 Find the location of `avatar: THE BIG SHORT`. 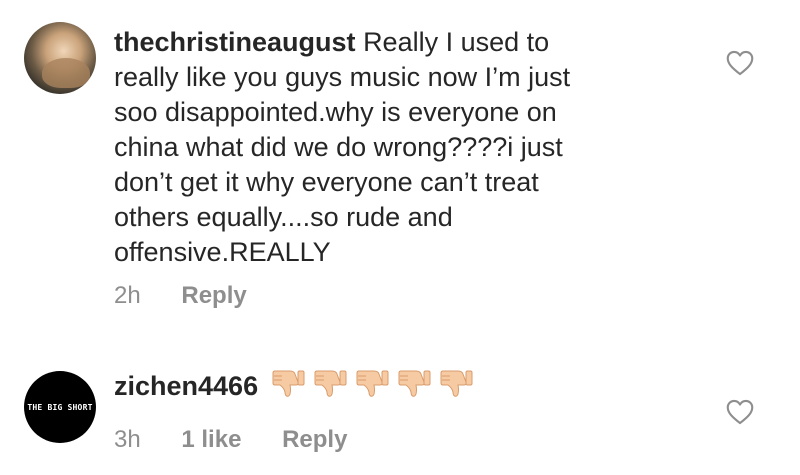

avatar: THE BIG SHORT is located at coordinates (60, 407).